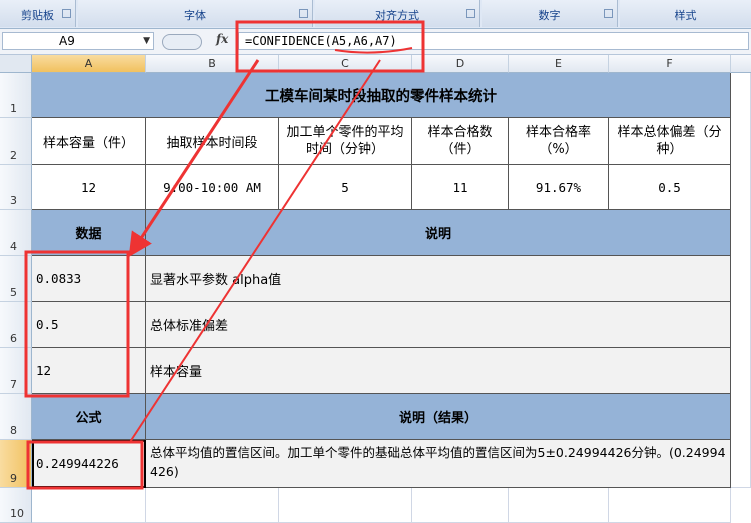  What do you see at coordinates (559, 505) in the screenshot?
I see `cell-e10` at bounding box center [559, 505].